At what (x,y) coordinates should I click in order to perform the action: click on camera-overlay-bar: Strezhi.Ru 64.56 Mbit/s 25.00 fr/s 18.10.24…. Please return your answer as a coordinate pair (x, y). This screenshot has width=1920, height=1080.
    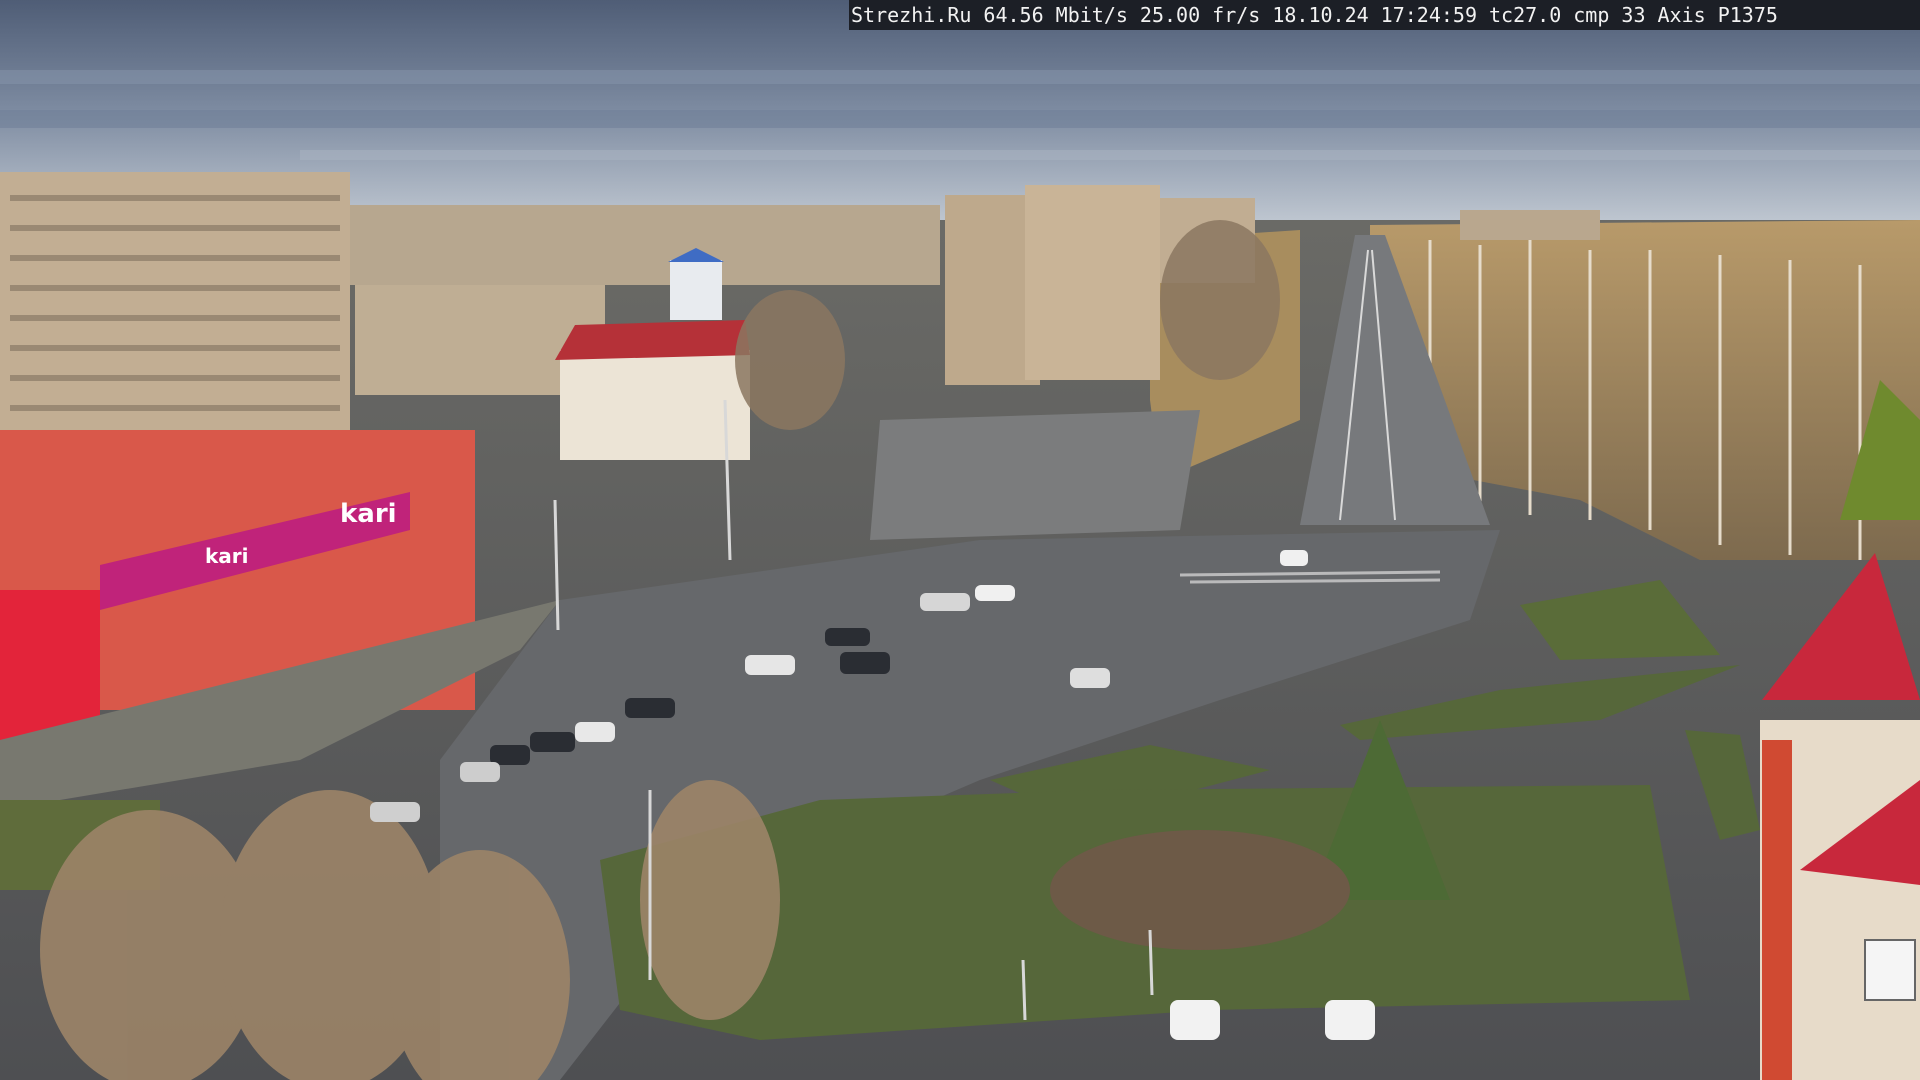
    Looking at the image, I should click on (1384, 15).